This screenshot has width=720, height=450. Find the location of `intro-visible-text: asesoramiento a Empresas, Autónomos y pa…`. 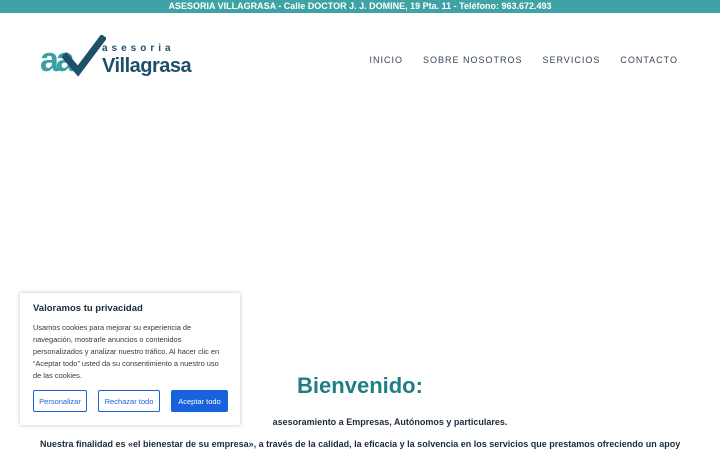

intro-visible-text: asesoramiento a Empresas, Autónomos y pa… is located at coordinates (390, 422).